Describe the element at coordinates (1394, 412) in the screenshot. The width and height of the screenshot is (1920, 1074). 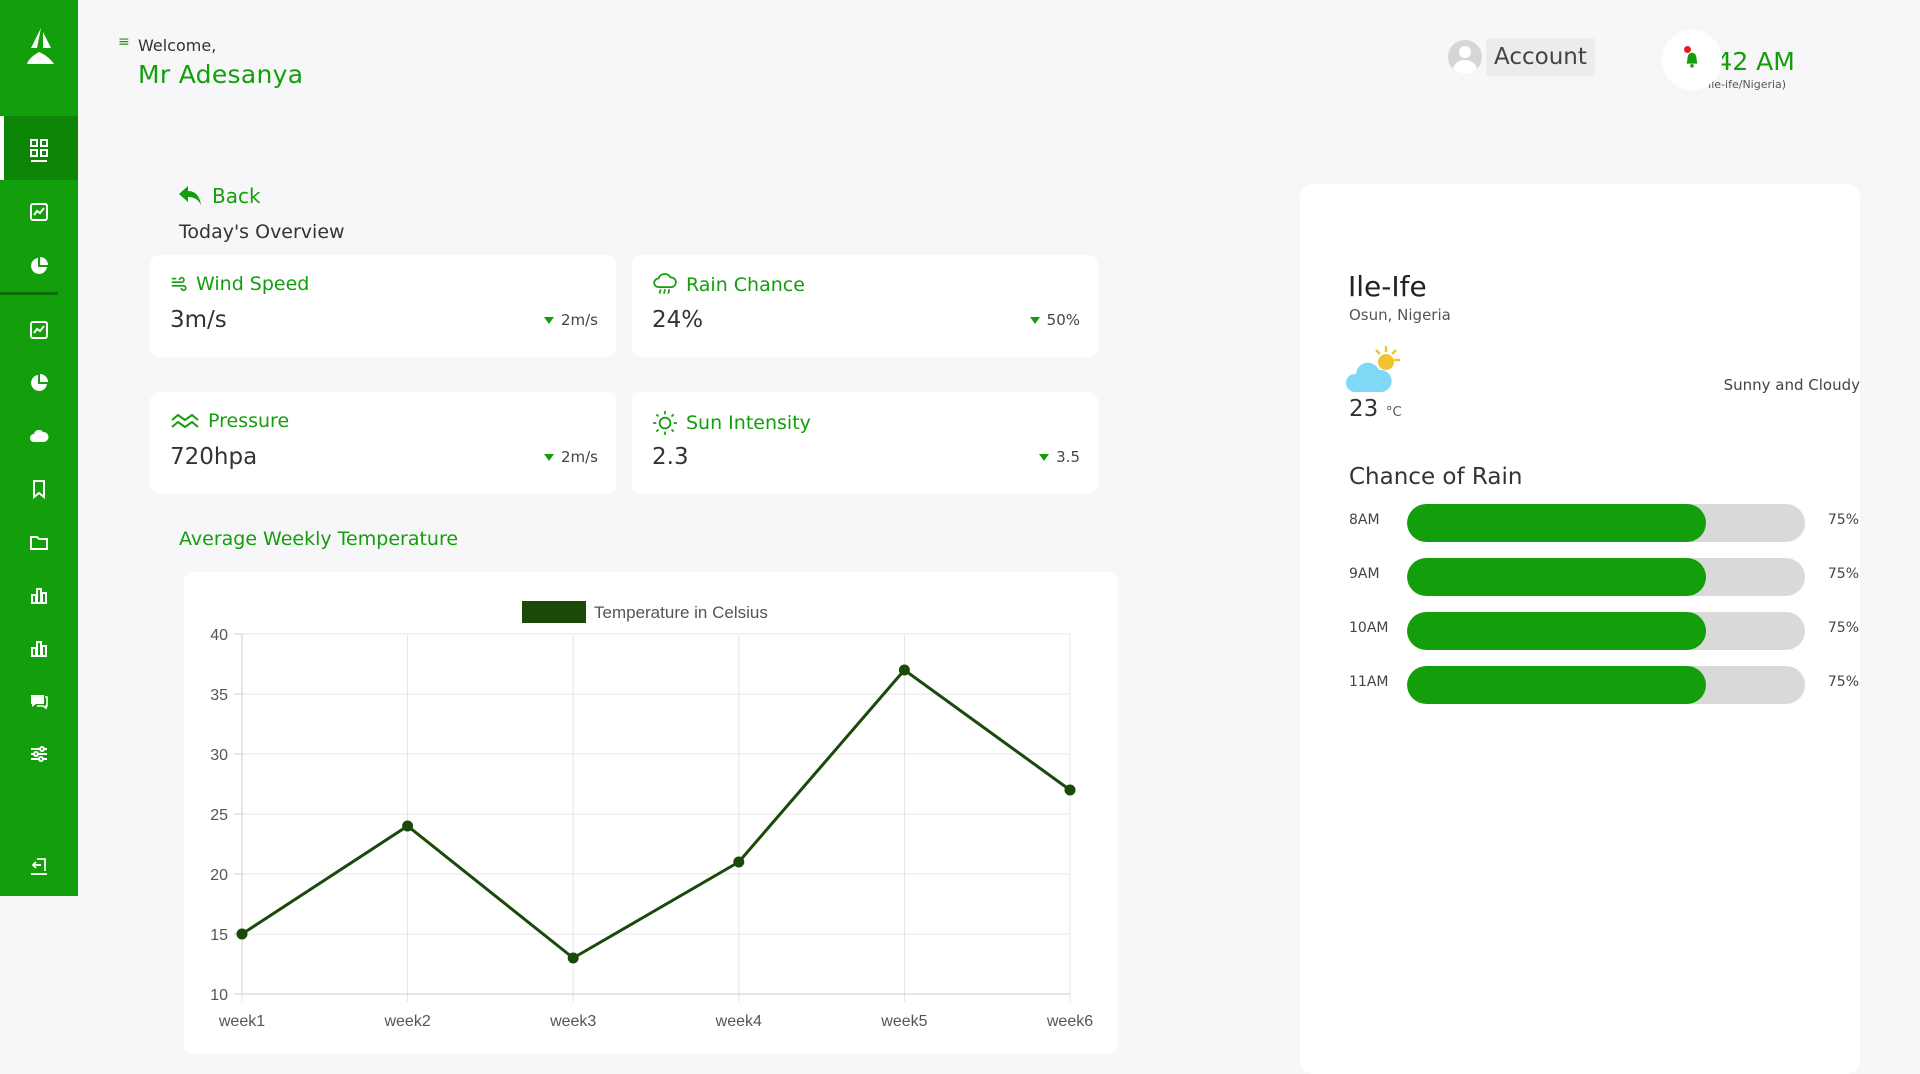
I see `temperature-unit: °C` at that location.